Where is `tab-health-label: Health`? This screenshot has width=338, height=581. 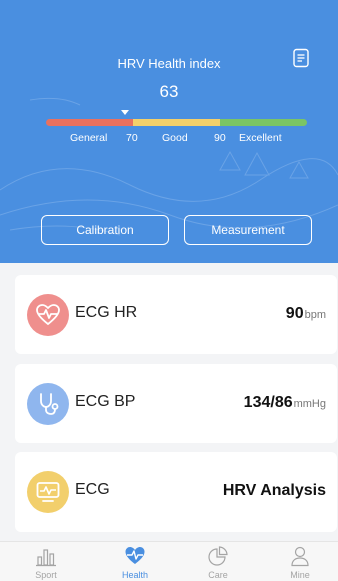 tab-health-label: Health is located at coordinates (134, 575).